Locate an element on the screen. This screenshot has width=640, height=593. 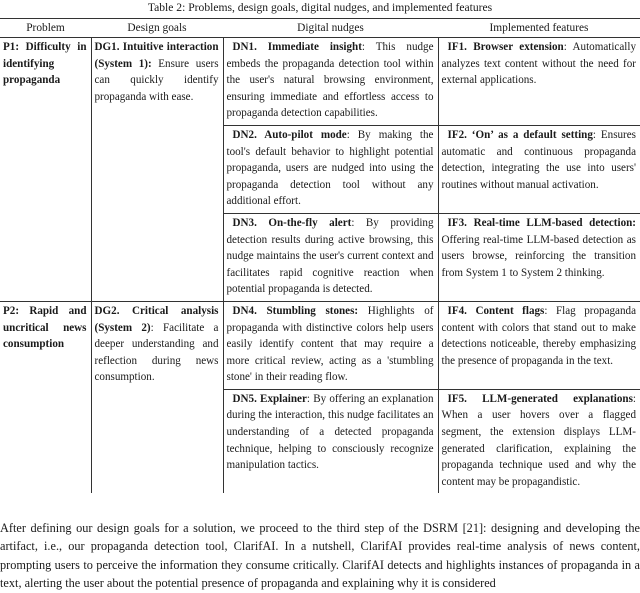
nudge-title: DN2. Auto-pilot mode is located at coordinates (289, 134).